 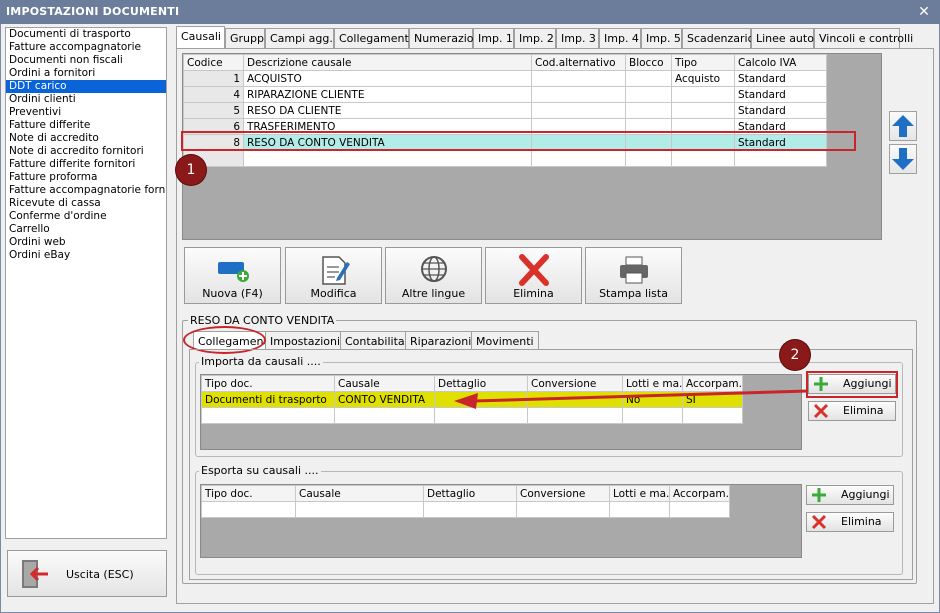 What do you see at coordinates (232, 275) in the screenshot?
I see `new-button: Nuova (F4)` at bounding box center [232, 275].